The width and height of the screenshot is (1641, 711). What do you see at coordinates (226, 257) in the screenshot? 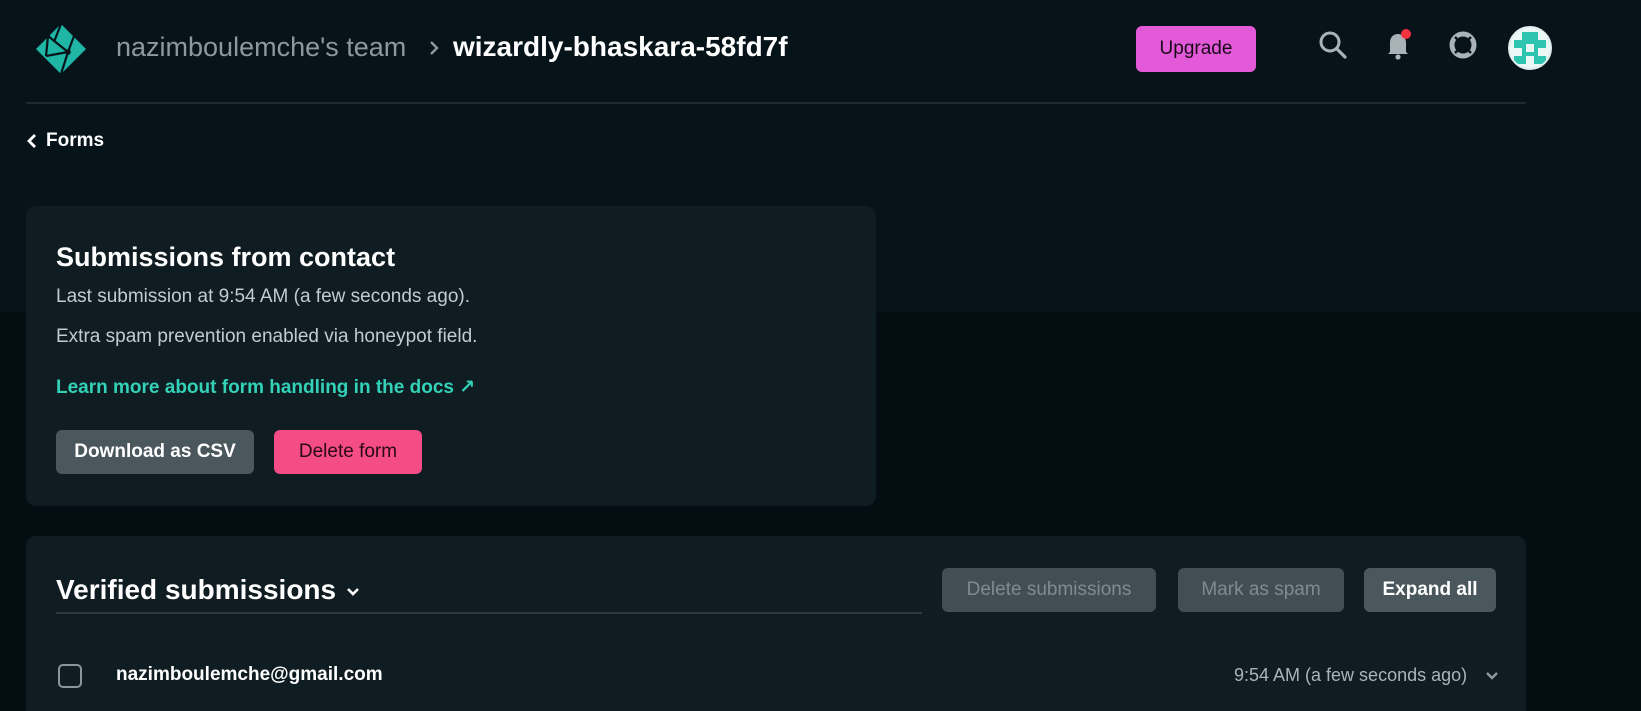
I see `form-title: Submissions from contact` at bounding box center [226, 257].